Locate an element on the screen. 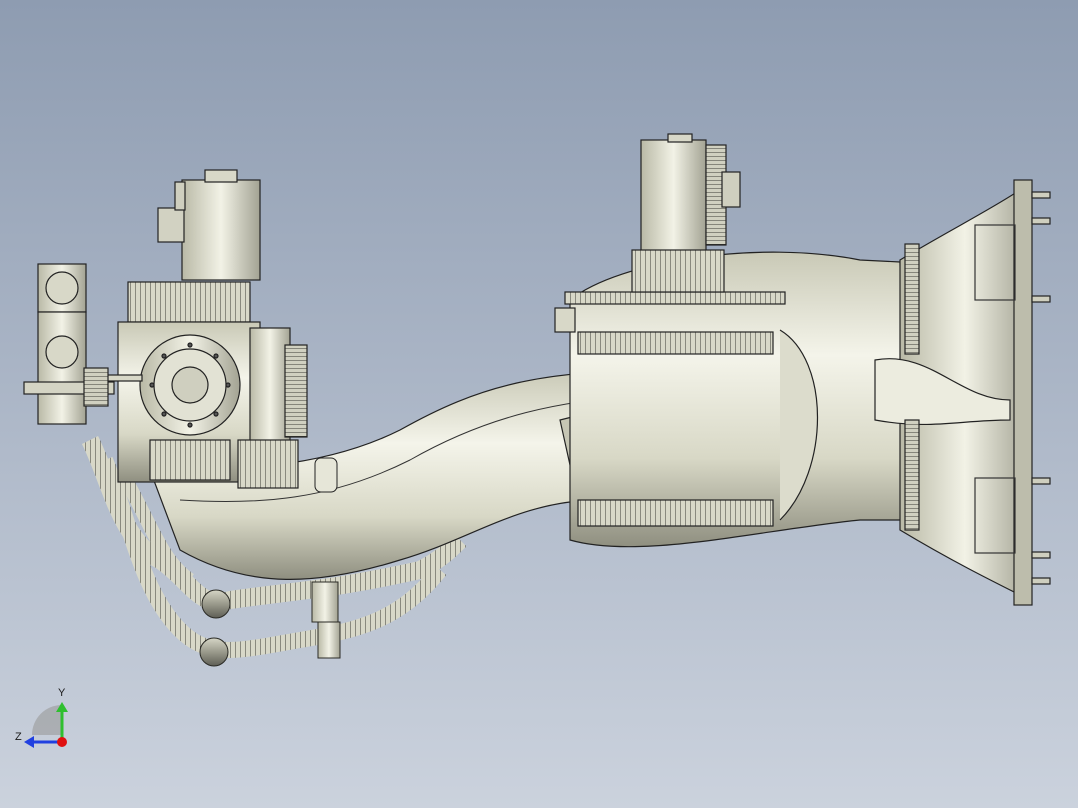  tool-flange is located at coordinates (69, 344).